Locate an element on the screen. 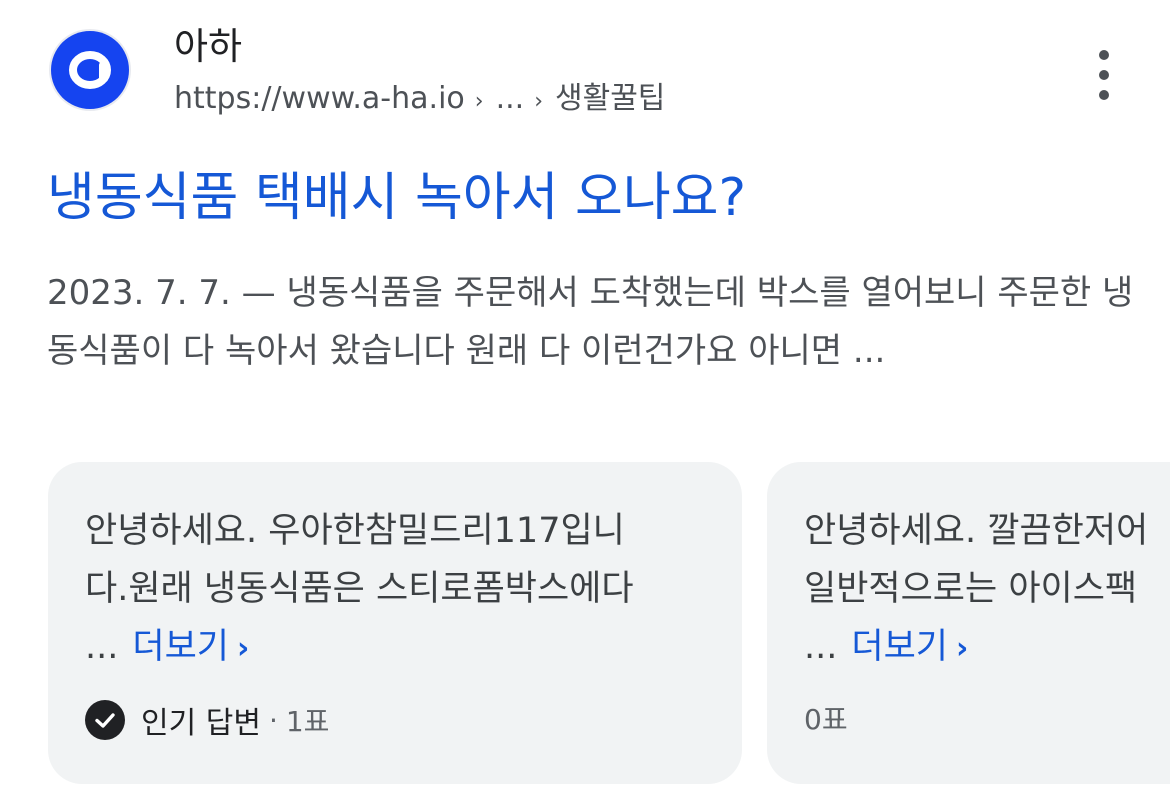 This screenshot has height=805, width=1170. answer-card: 안녕하세요. 깔끔한저어 일반적으로는 아이스팩 ... 더보기 › 0표 is located at coordinates (968, 623).